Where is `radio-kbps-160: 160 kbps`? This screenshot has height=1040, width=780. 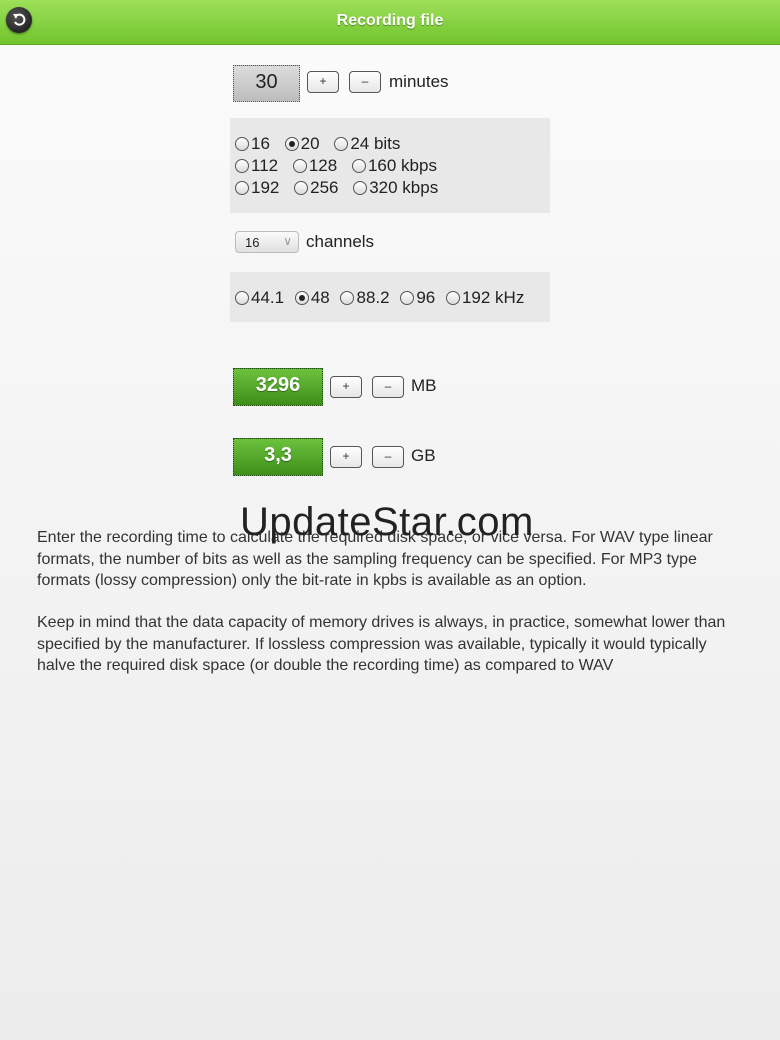
radio-kbps-160: 160 kbps is located at coordinates (394, 165).